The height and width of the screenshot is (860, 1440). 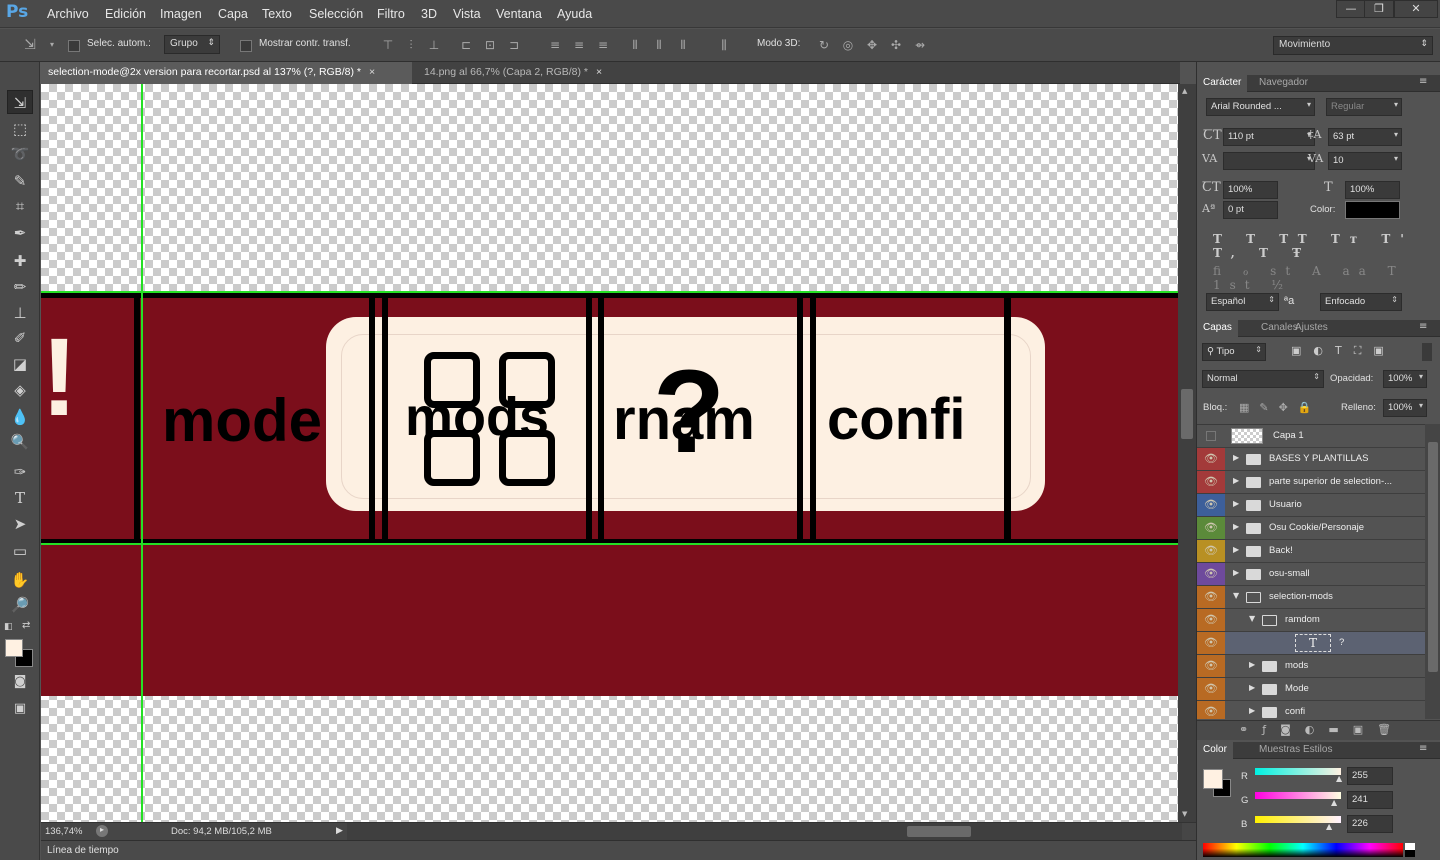 I want to click on distribute-hcenter-icon: ⦀, so click(x=659, y=45).